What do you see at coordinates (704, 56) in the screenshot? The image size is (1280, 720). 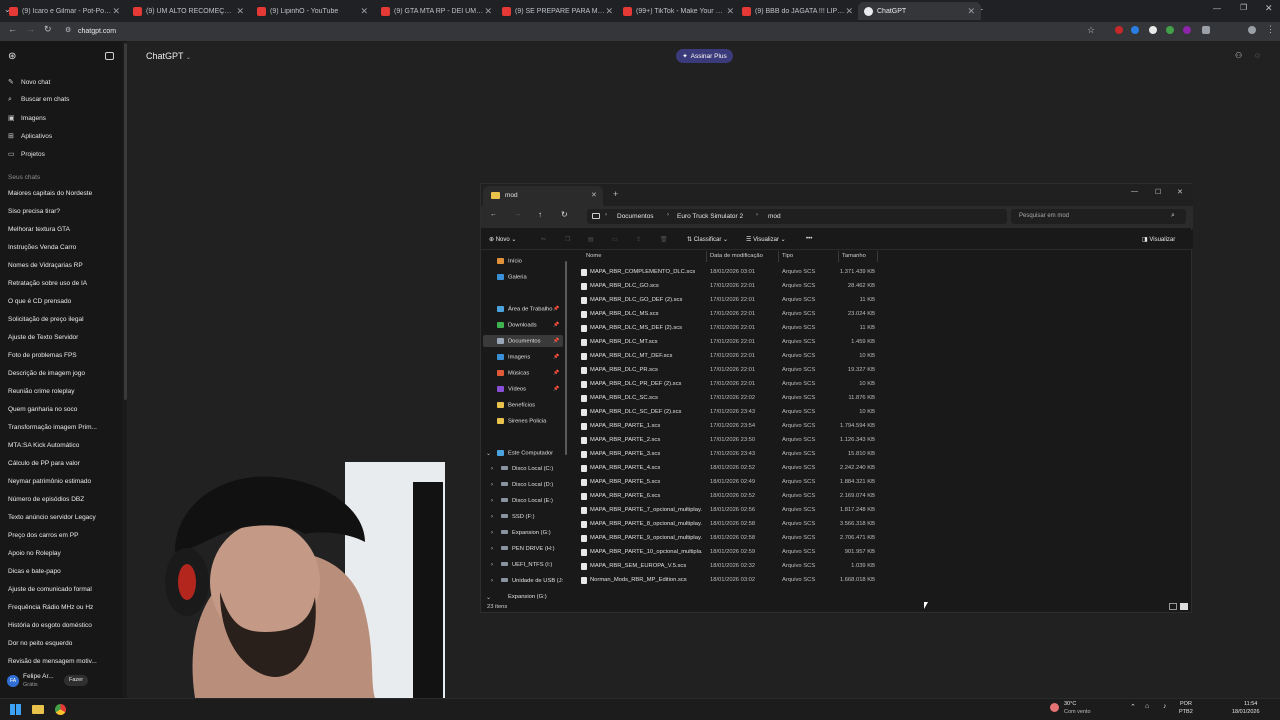 I see `upgrade-plus-button: ✦ Assinar Plus` at bounding box center [704, 56].